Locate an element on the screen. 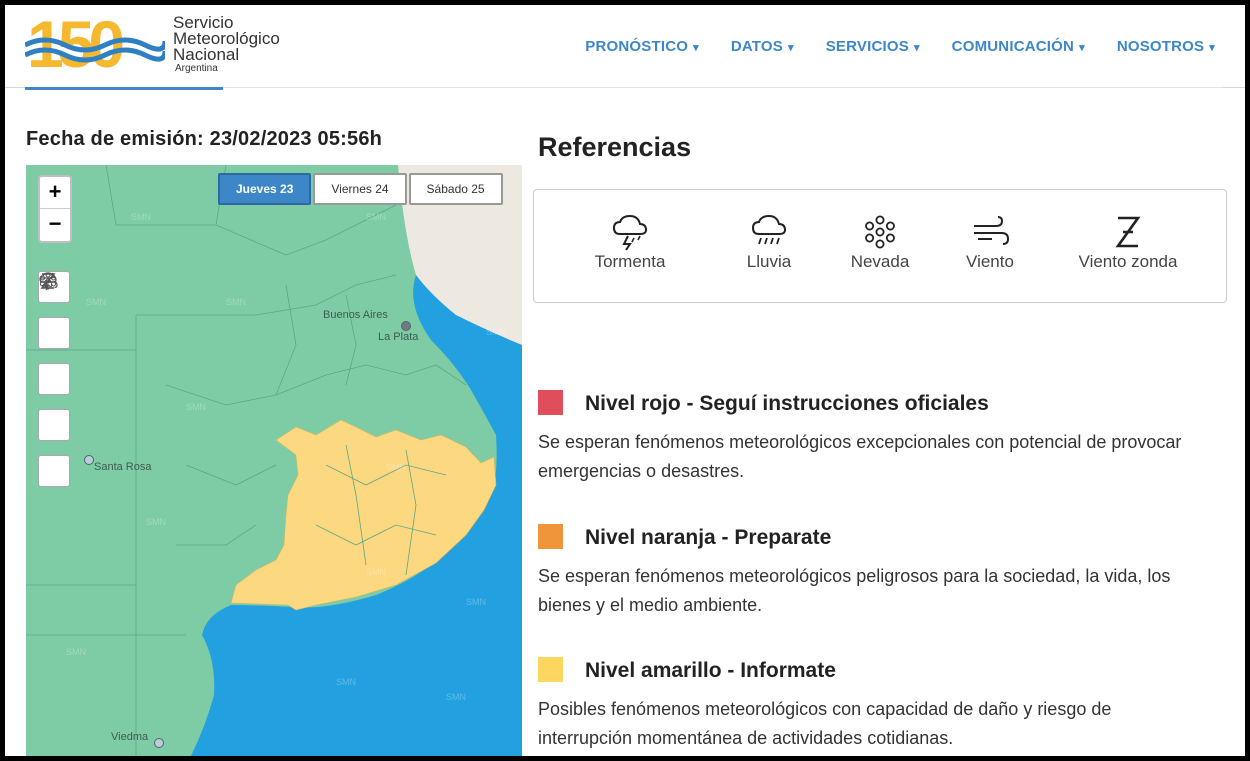 The image size is (1250, 761). level-swatch-red is located at coordinates (550, 402).